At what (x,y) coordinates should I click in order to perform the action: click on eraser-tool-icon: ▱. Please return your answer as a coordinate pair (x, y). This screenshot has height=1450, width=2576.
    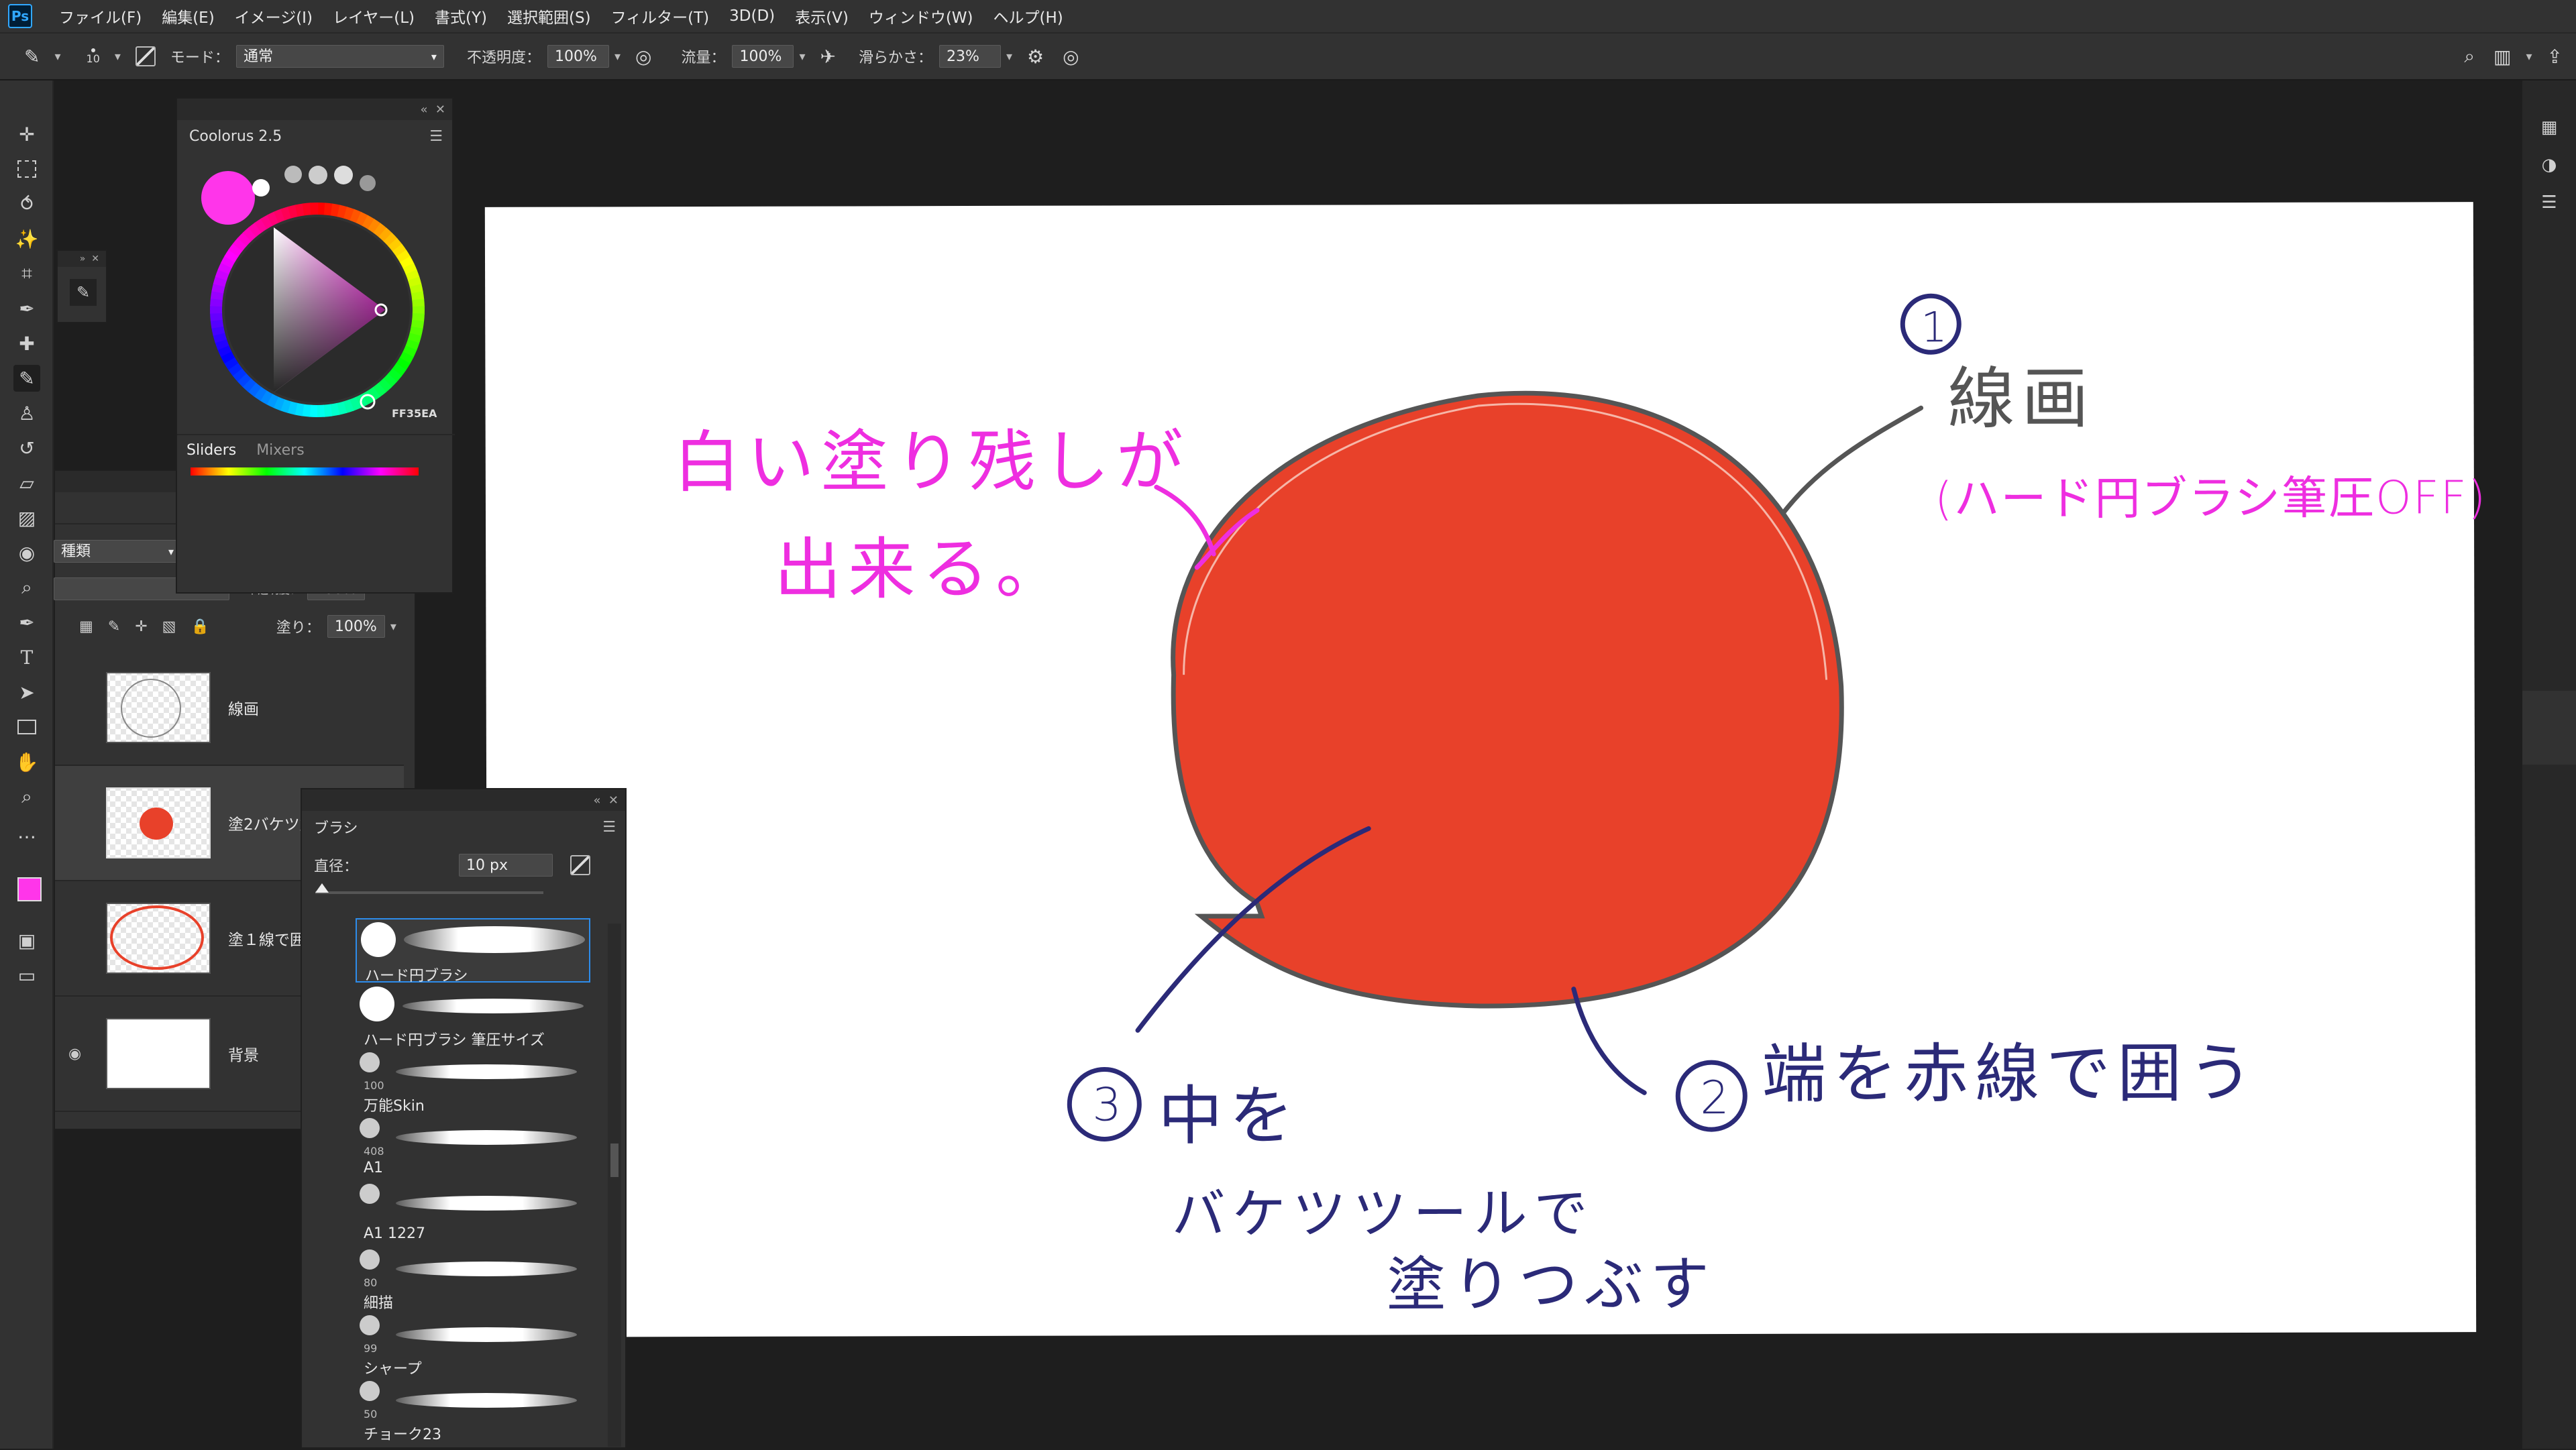
    Looking at the image, I should click on (26, 482).